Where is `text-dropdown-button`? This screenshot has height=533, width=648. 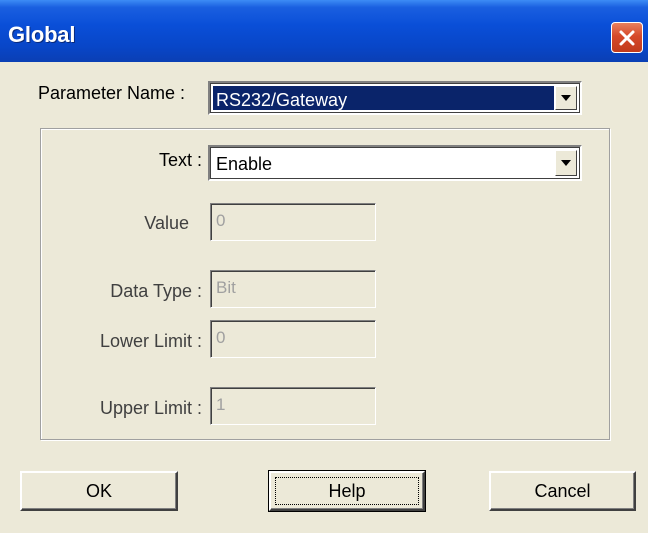 text-dropdown-button is located at coordinates (566, 163).